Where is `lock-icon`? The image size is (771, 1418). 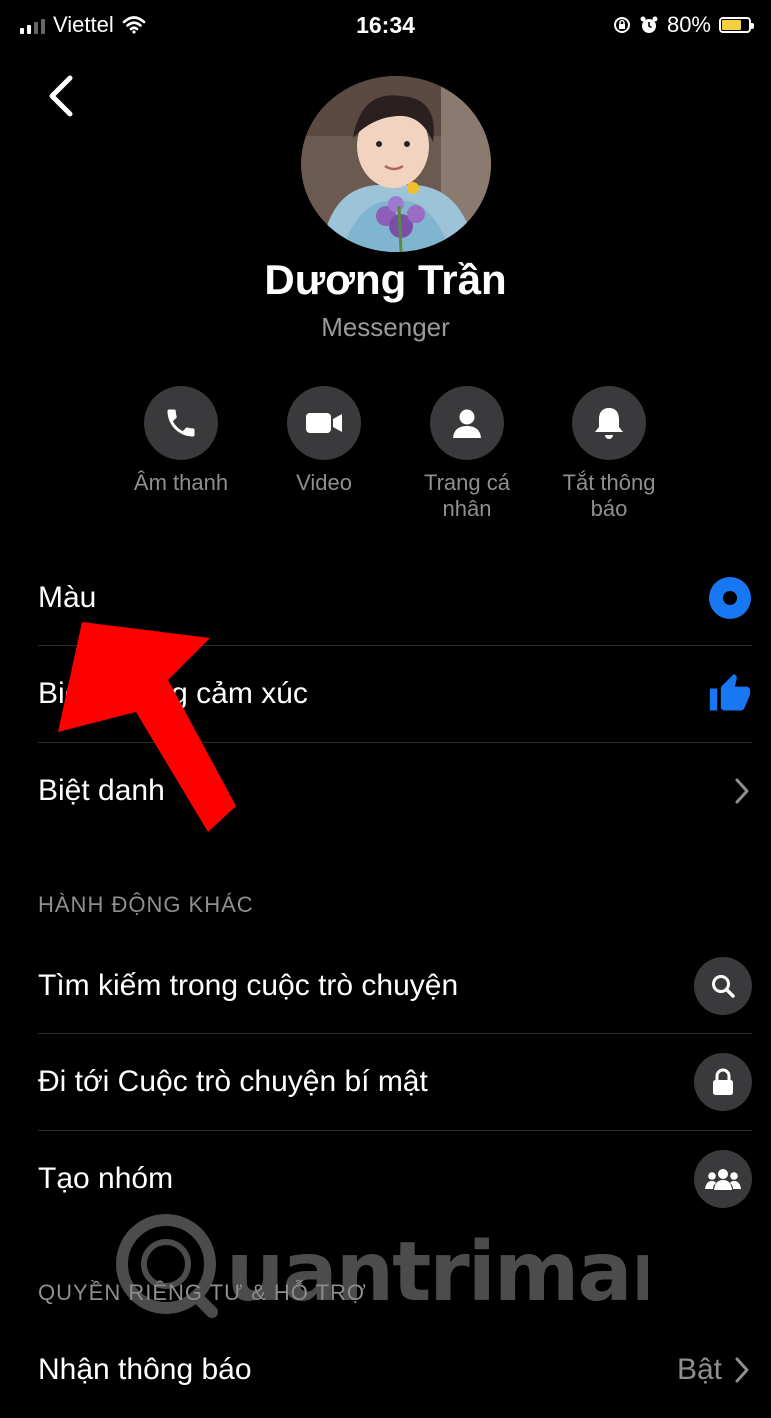
lock-icon is located at coordinates (723, 1081).